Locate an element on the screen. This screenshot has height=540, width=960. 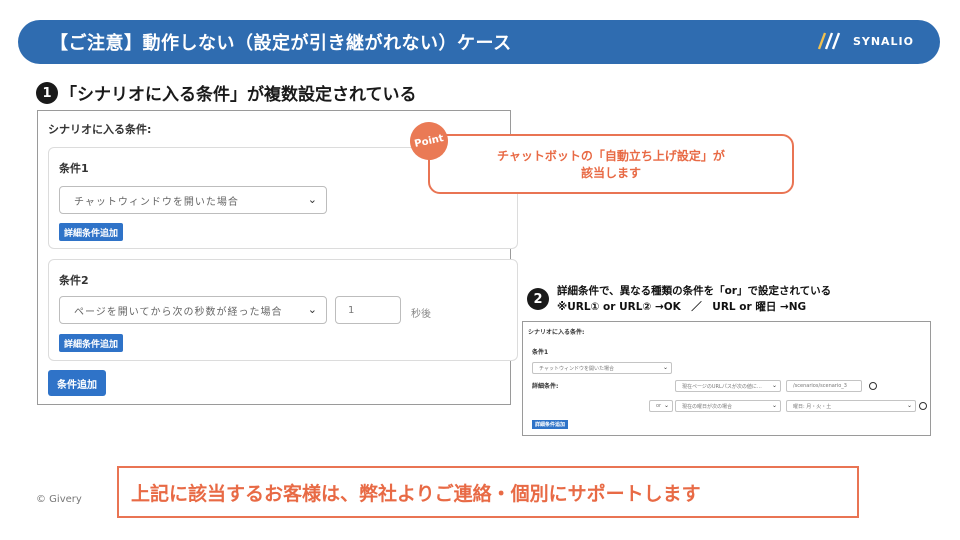
detail-value-2-select: 曜日: 月・火・土 ⌄ is located at coordinates (851, 406).